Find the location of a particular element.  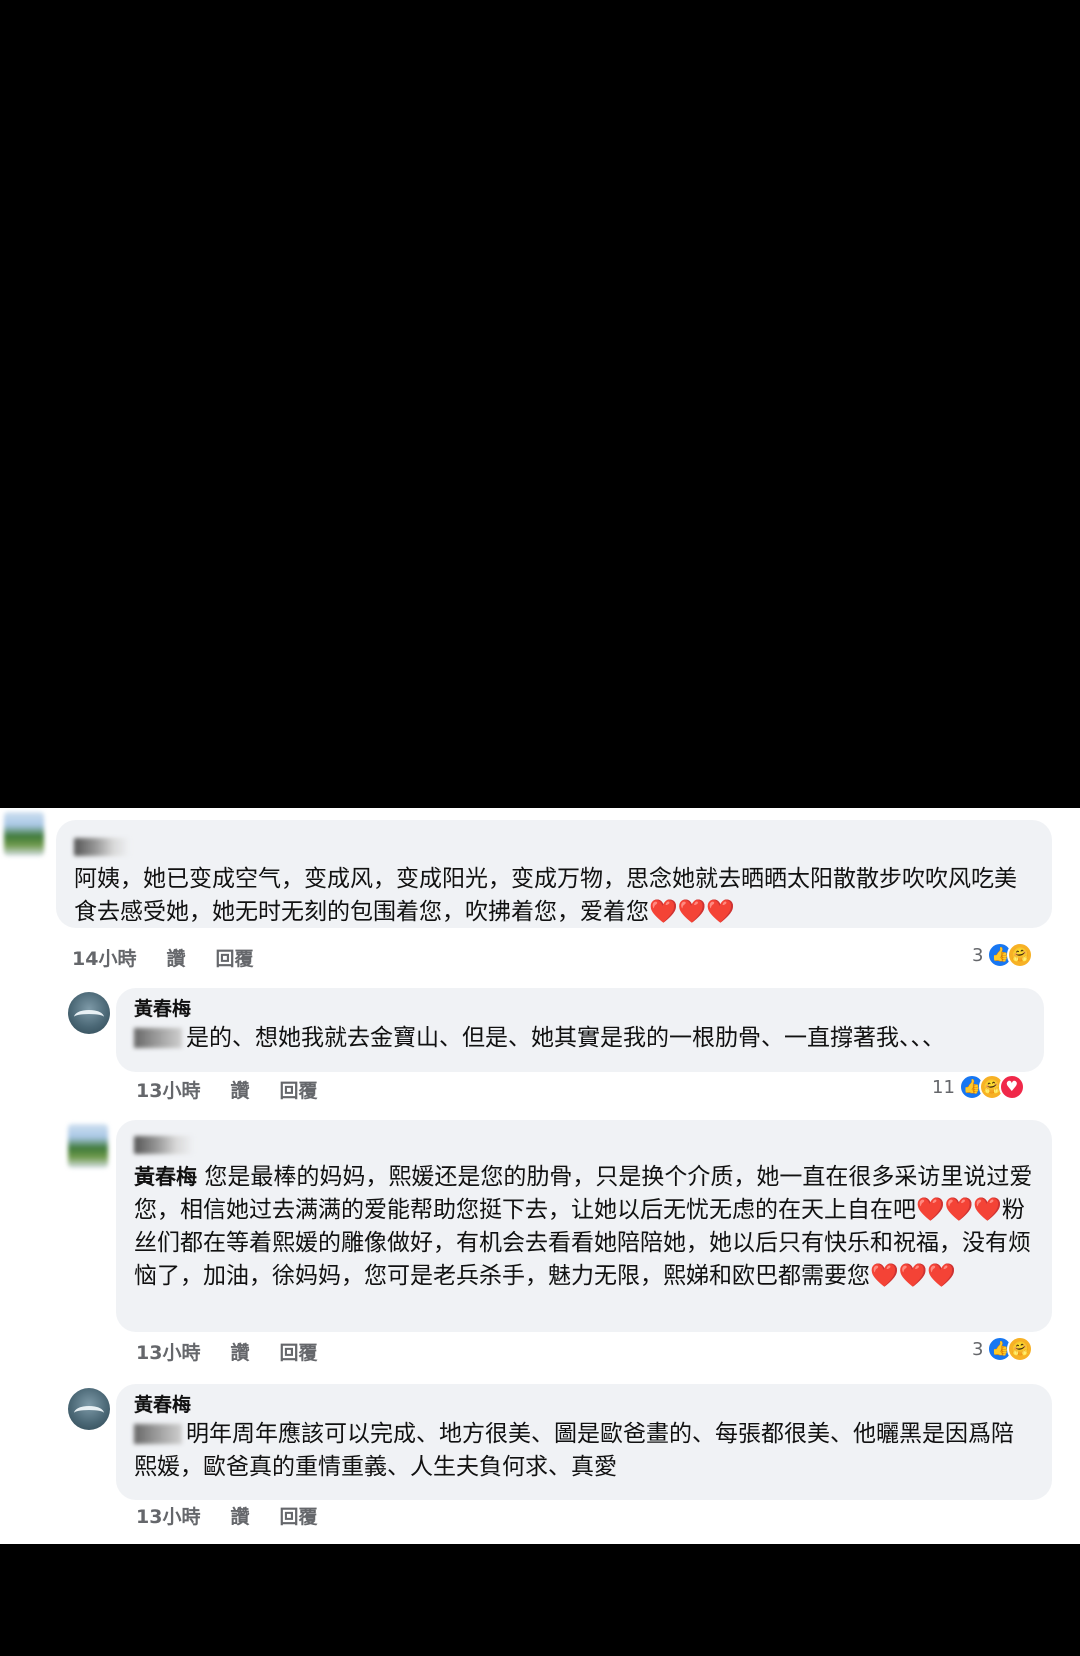

comment-bubble: 黃春梅 是的、想她我就去金寶山、但是、她其實是我的一根肋骨、一直撐著我、、、 is located at coordinates (580, 1030).